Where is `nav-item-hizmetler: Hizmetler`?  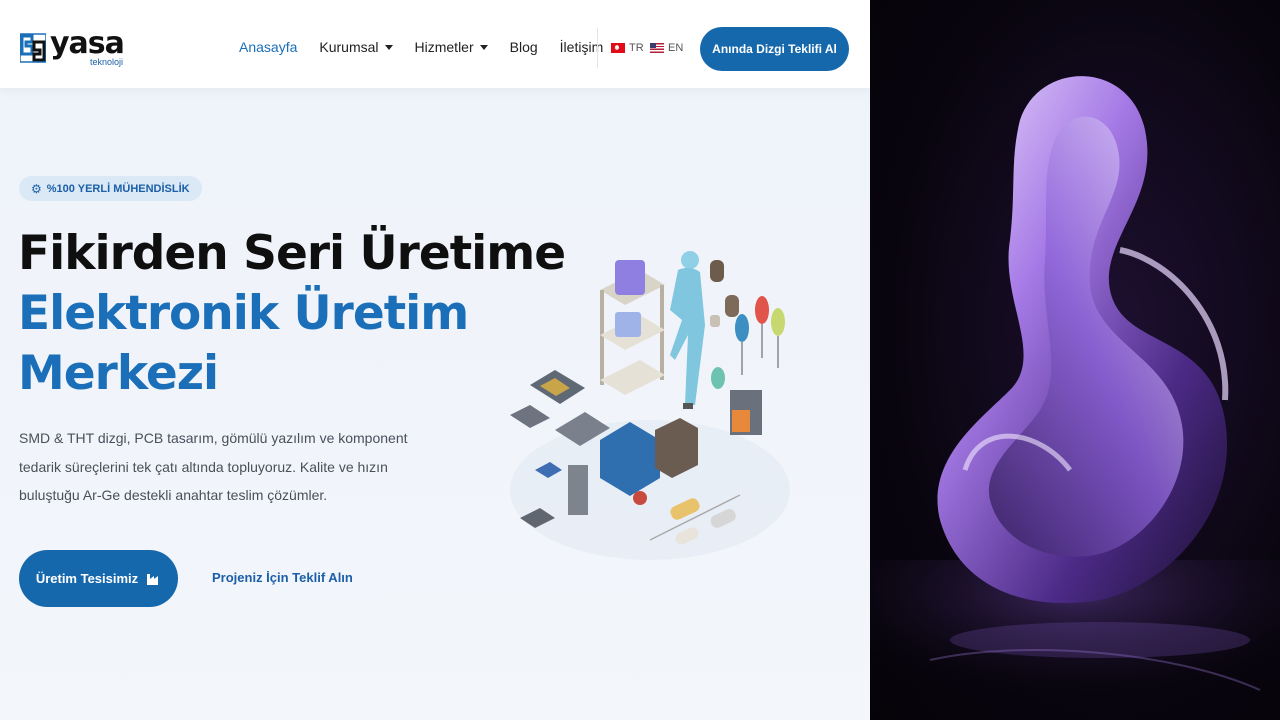 nav-item-hizmetler: Hizmetler is located at coordinates (451, 47).